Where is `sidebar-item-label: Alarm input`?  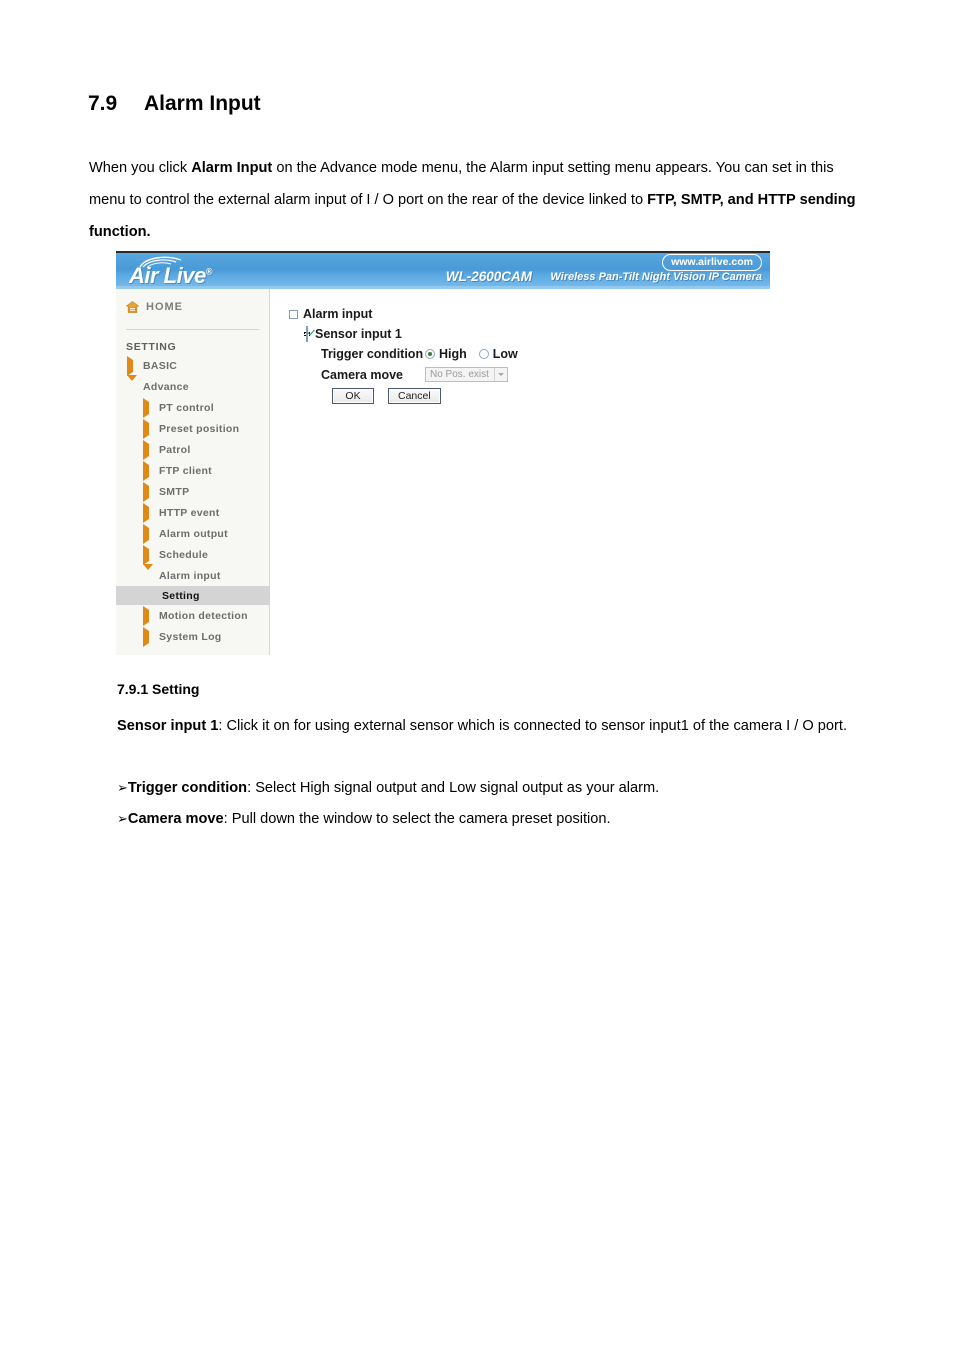 sidebar-item-label: Alarm input is located at coordinates (190, 575).